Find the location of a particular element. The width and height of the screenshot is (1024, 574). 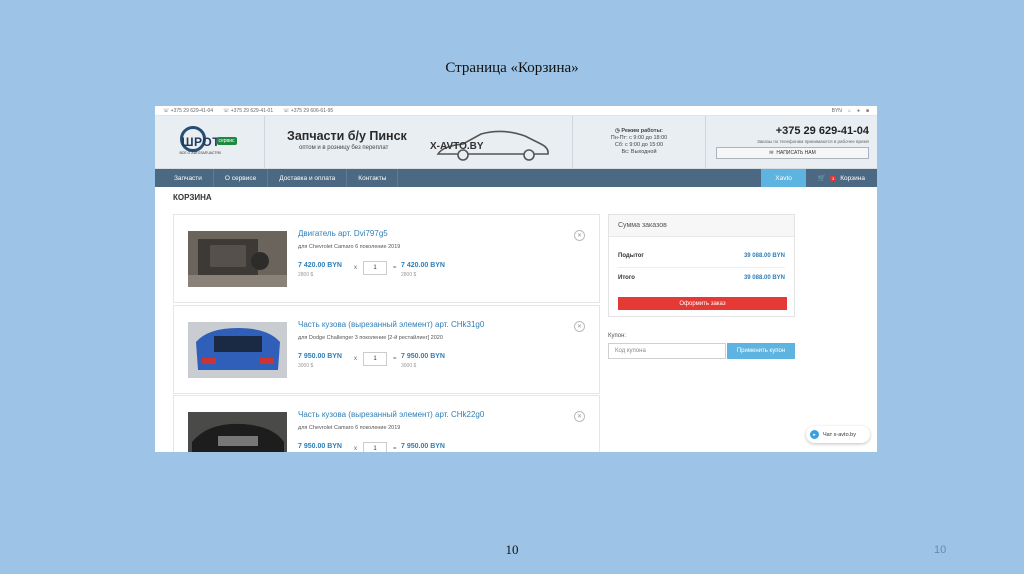

slide-number: 10 is located at coordinates (512, 549).